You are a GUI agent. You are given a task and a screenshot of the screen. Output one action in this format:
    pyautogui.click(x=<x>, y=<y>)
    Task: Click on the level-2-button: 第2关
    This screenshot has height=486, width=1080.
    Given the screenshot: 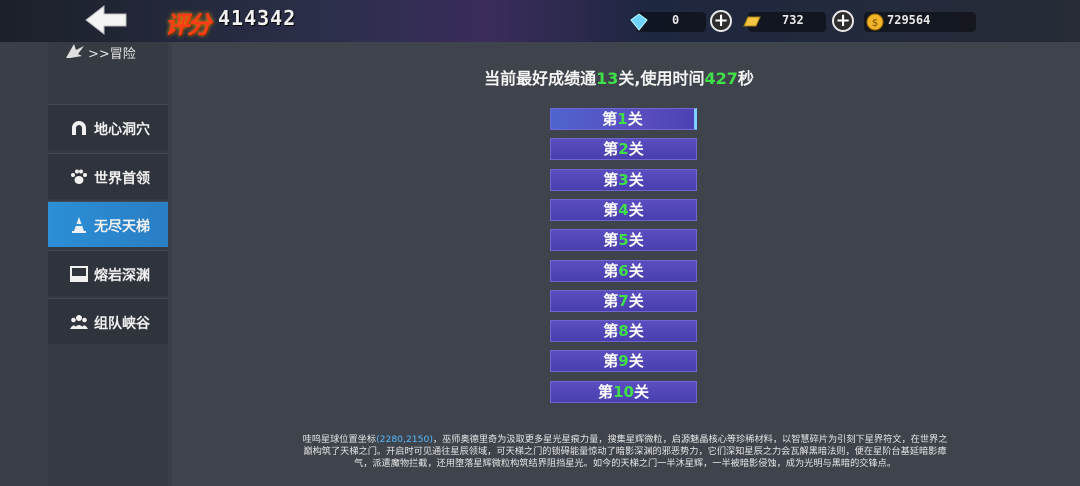 What is the action you would take?
    pyautogui.click(x=623, y=149)
    